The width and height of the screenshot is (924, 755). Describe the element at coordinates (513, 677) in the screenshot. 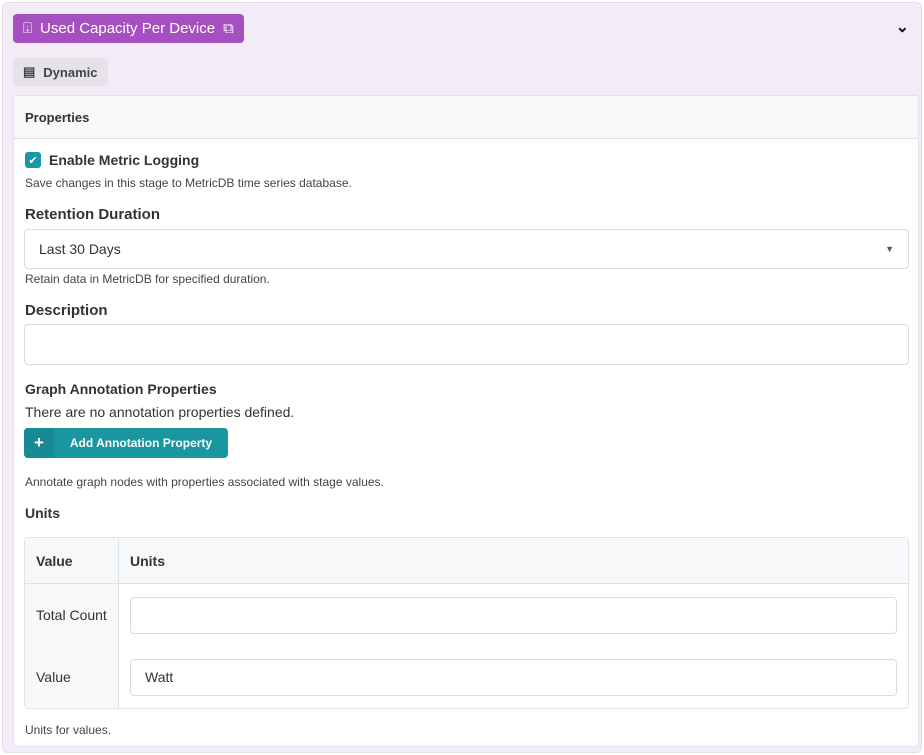

I see `units-input: Watt` at that location.